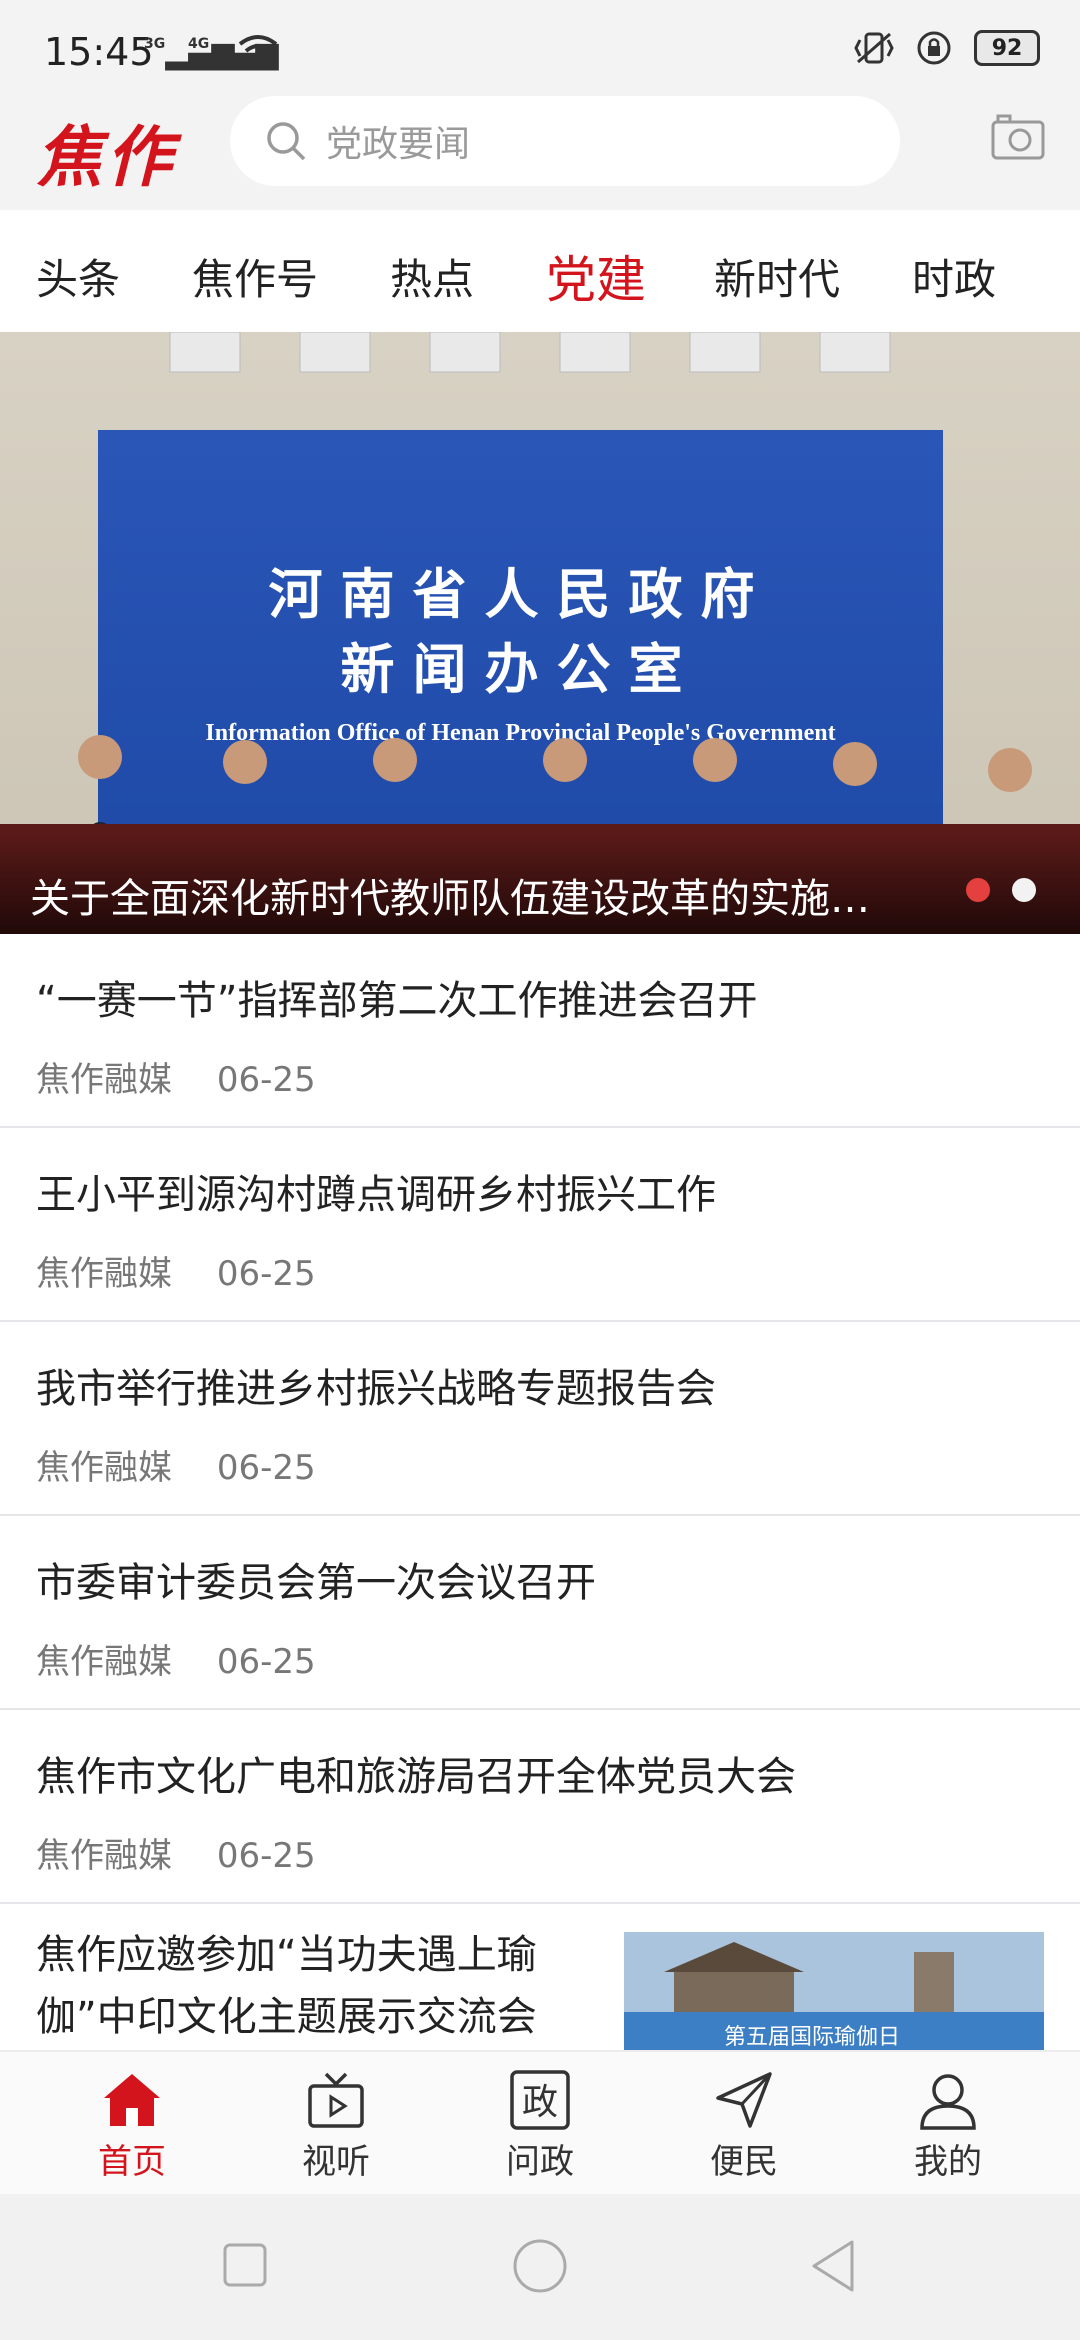 This screenshot has width=1080, height=2340. Describe the element at coordinates (833, 2266) in the screenshot. I see `back-icon` at that location.